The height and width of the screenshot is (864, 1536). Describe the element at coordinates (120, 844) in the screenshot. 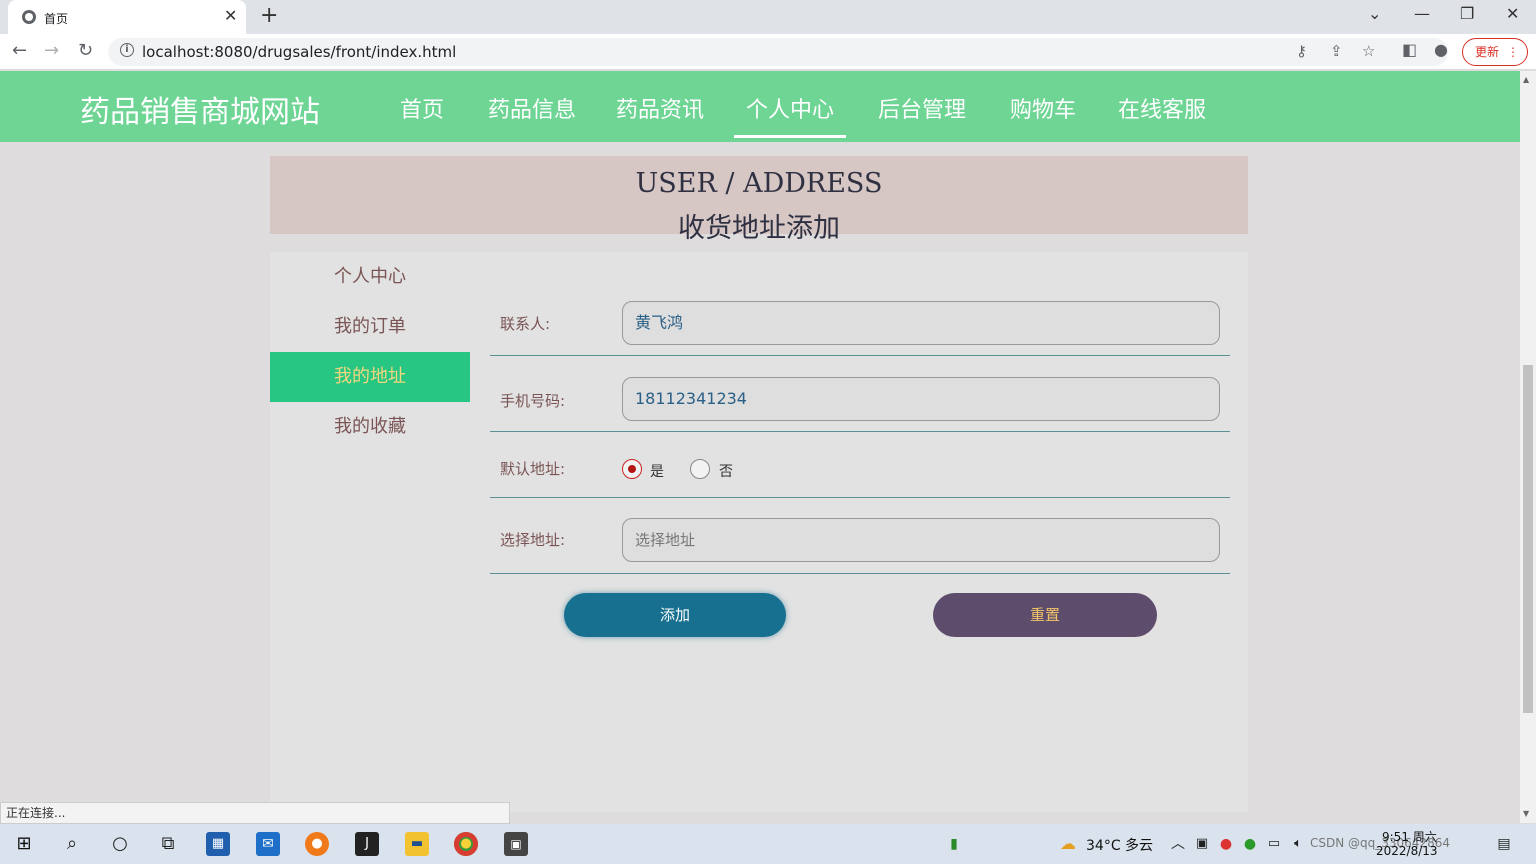

I see `cortana-icon: ○` at that location.